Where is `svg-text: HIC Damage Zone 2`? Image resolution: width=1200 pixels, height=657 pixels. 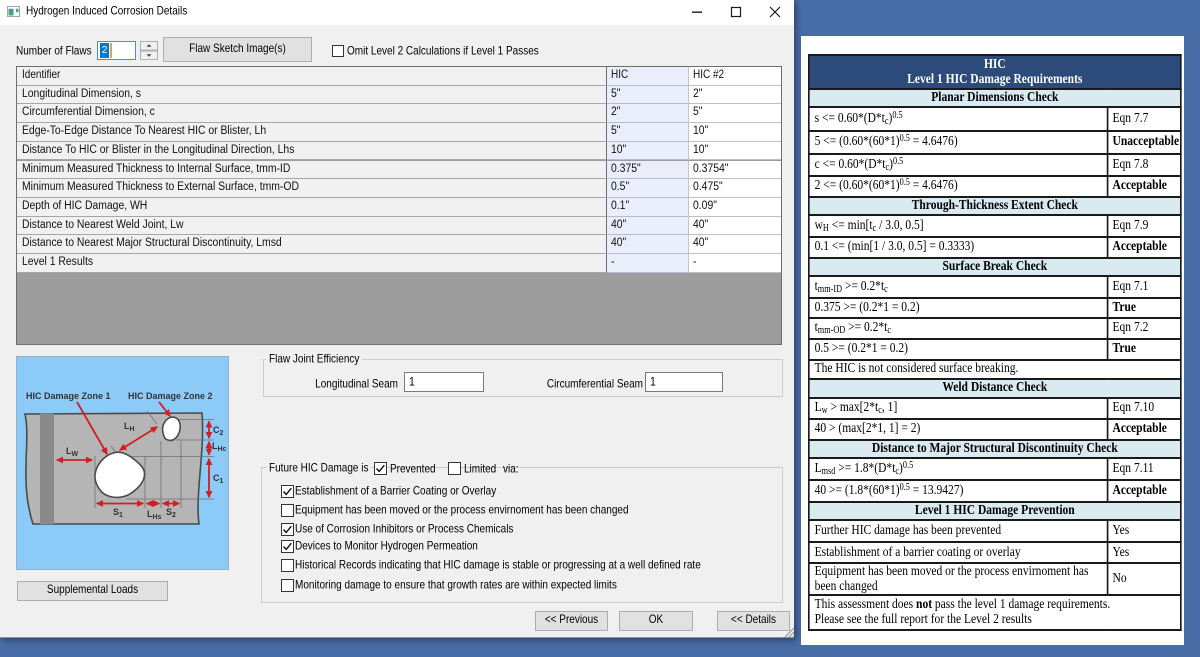 svg-text: HIC Damage Zone 2 is located at coordinates (170, 396).